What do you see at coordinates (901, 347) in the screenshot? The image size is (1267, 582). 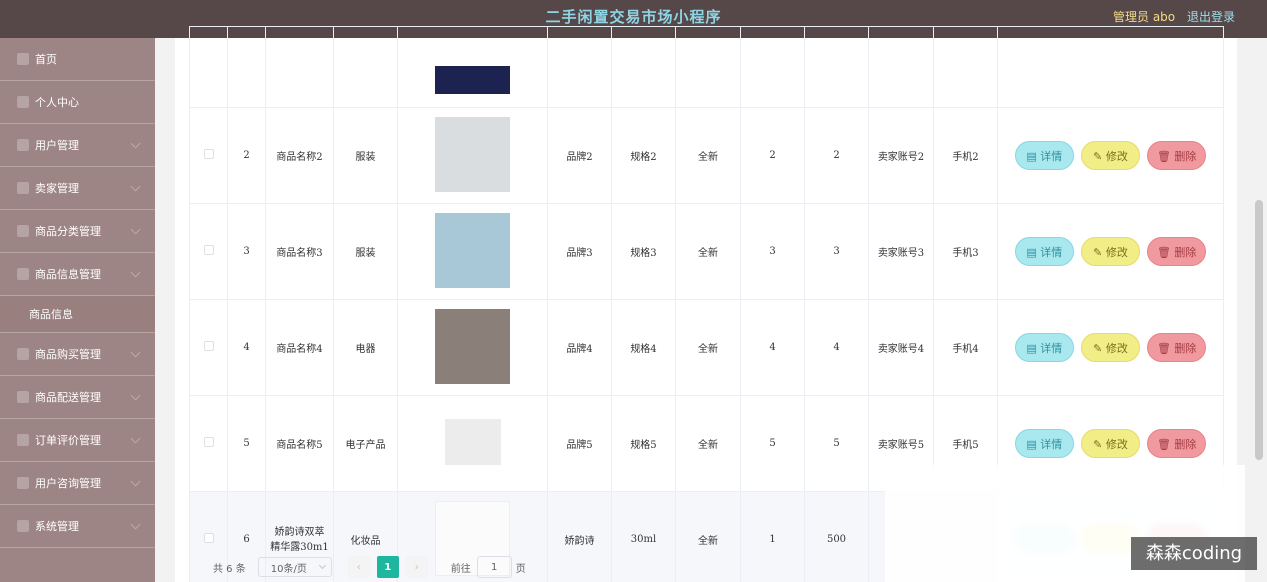 I see `cell-seller: 卖家账号4` at bounding box center [901, 347].